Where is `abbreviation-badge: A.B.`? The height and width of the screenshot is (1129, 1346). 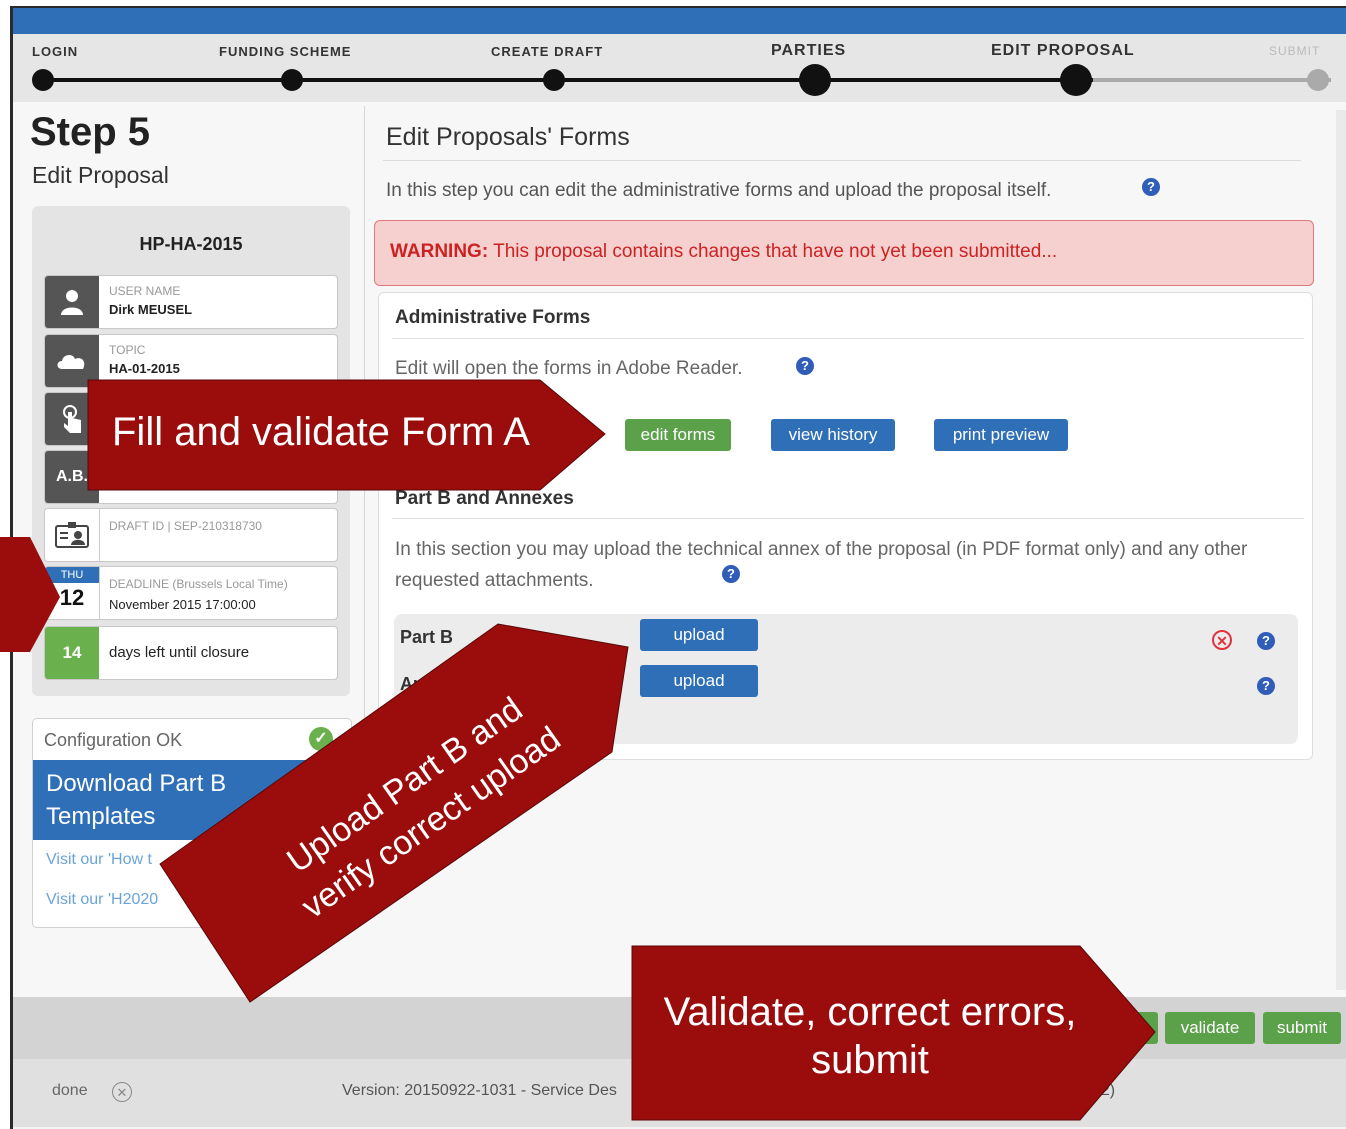
abbreviation-badge: A.B. is located at coordinates (72, 477).